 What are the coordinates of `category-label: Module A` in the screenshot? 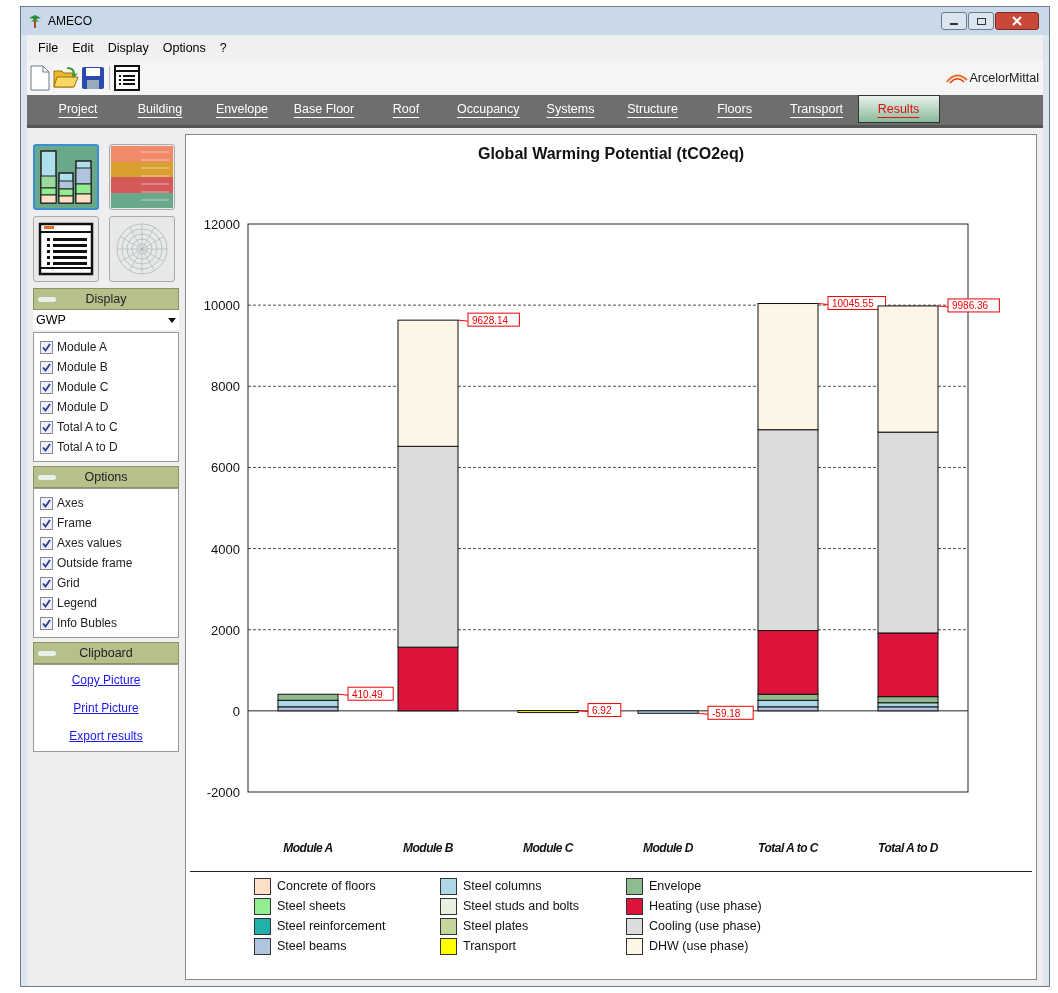 It's located at (308, 848).